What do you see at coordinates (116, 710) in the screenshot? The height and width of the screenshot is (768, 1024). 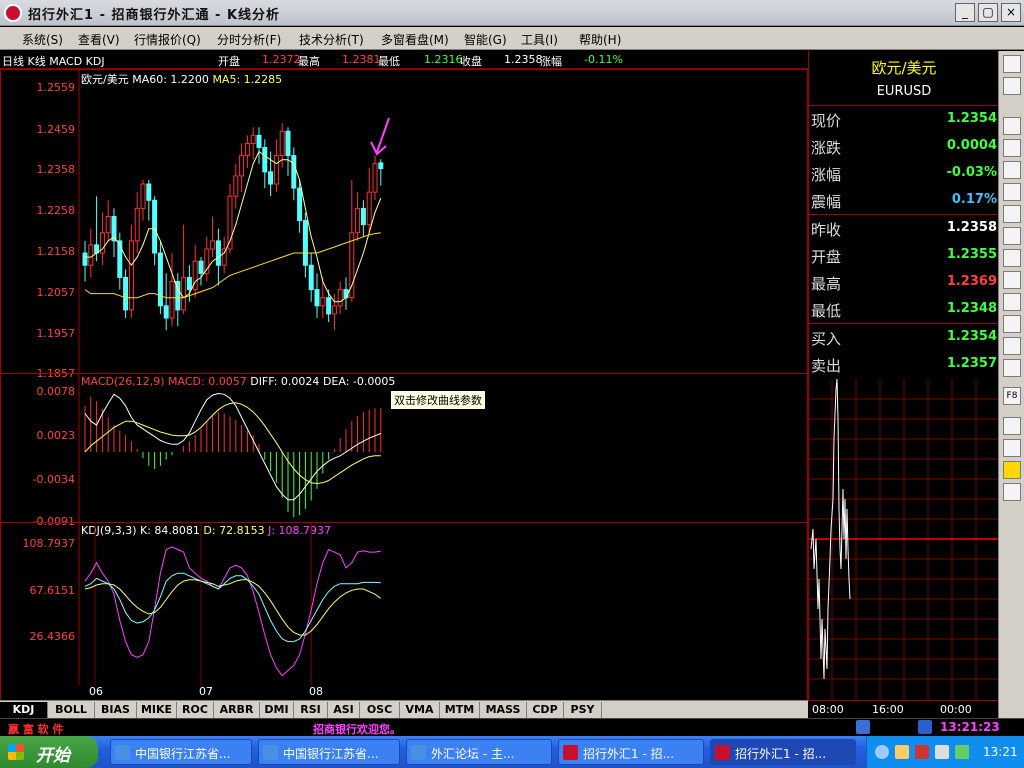 I see `tab-bias: BIAS` at bounding box center [116, 710].